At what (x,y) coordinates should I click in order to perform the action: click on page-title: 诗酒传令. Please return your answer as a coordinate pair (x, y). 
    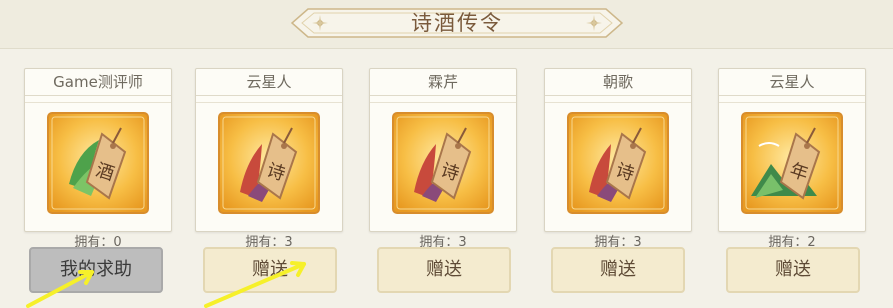
    Looking at the image, I should click on (457, 23).